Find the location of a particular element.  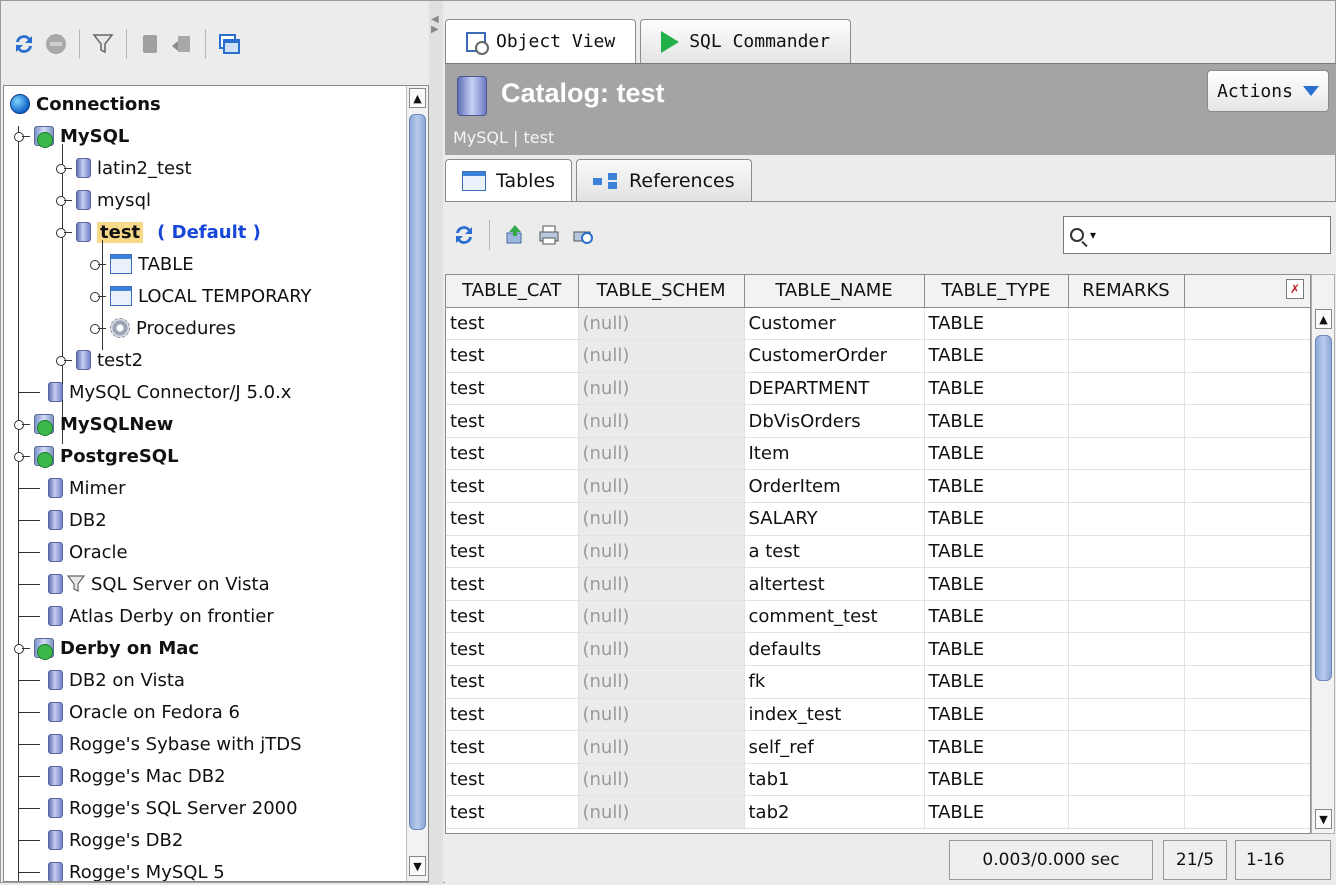

table-cell: SALARY is located at coordinates (834, 519).